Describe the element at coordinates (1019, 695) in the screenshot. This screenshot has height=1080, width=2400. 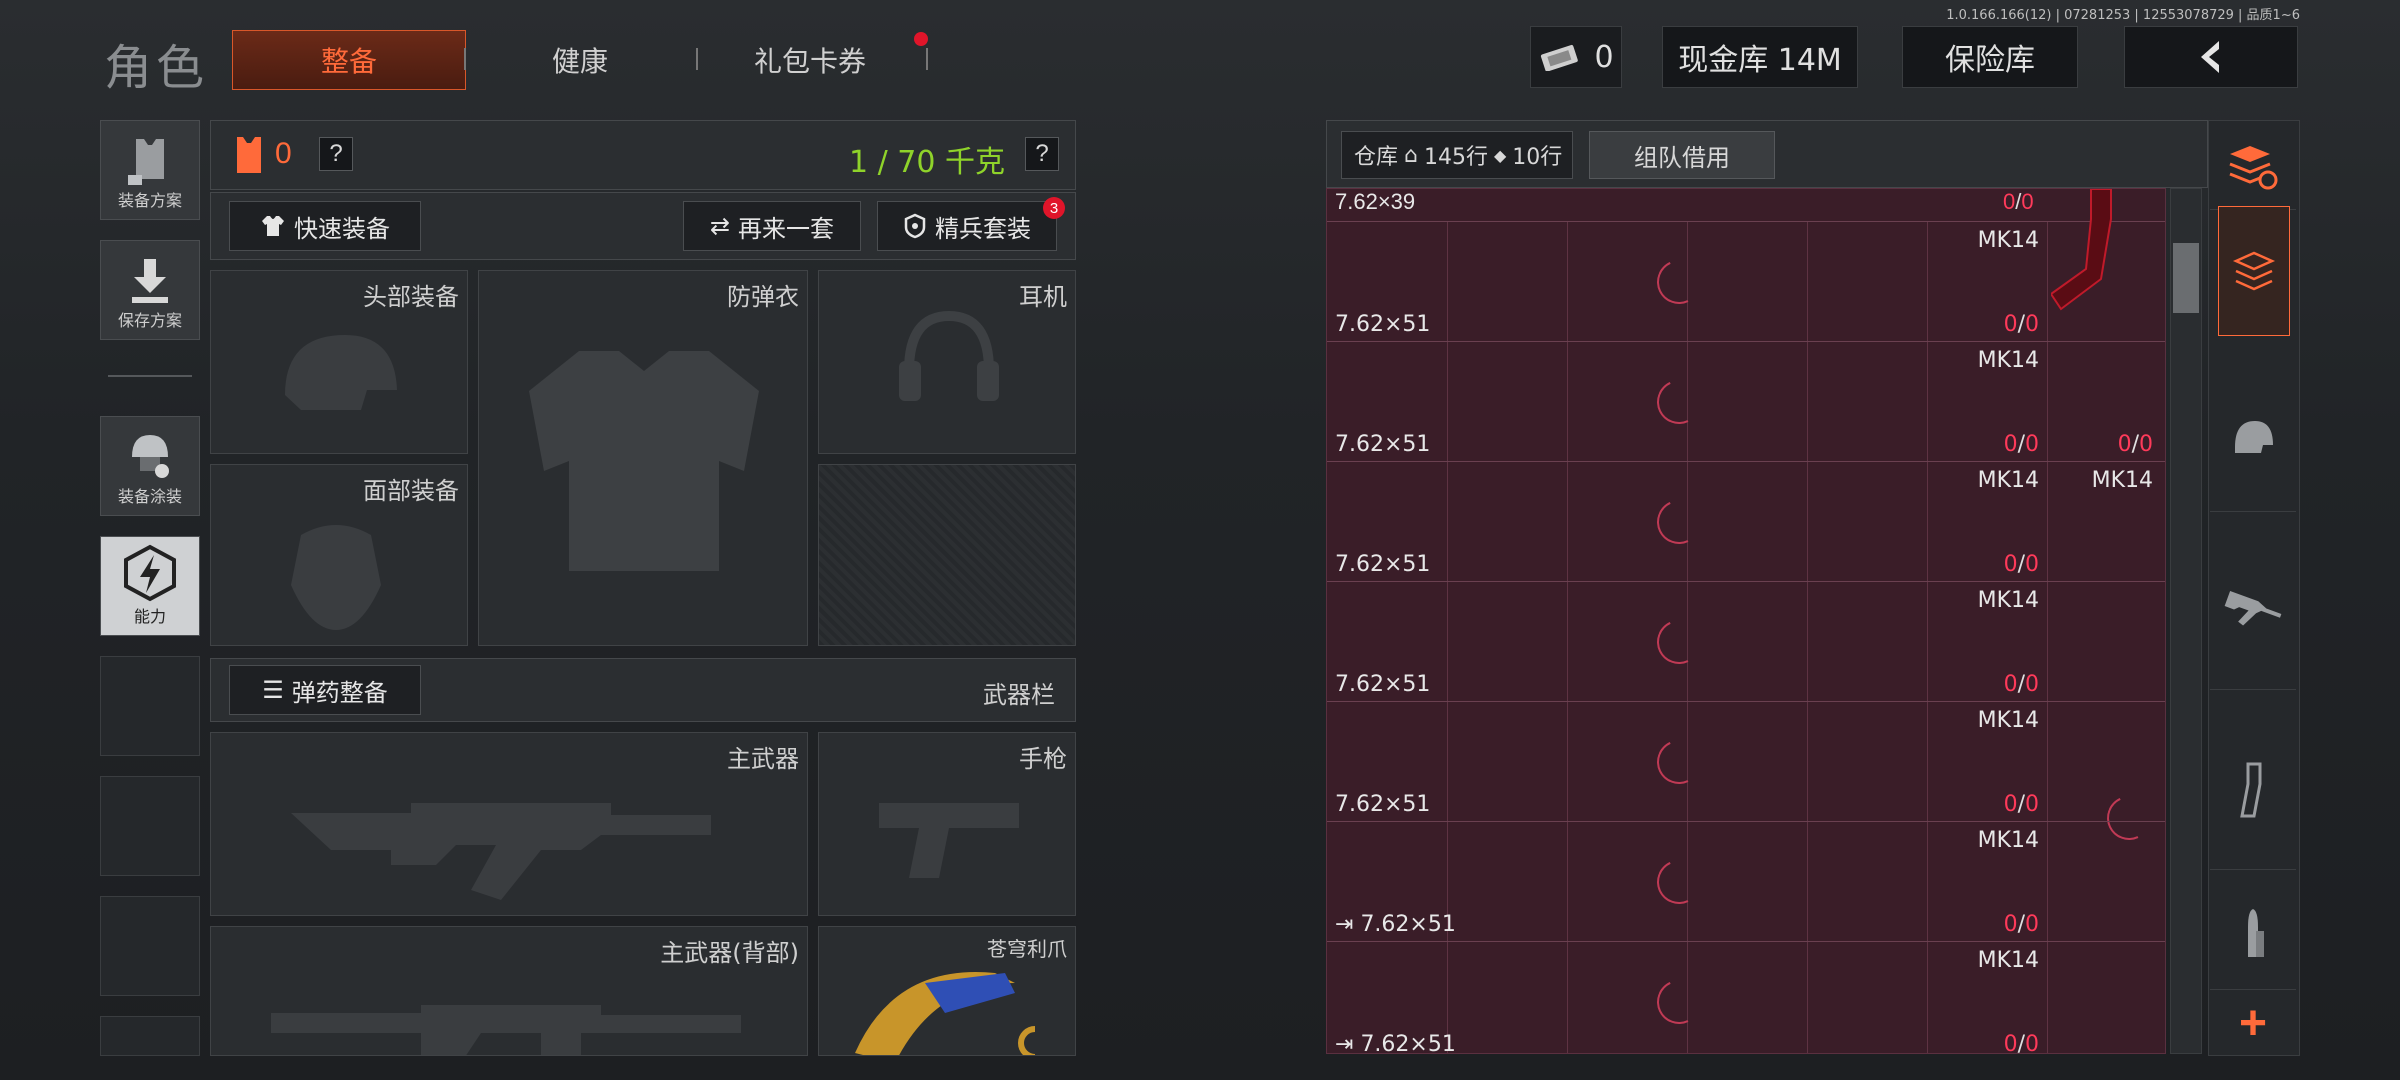
I see `weapon-bar-label: 武器栏` at that location.